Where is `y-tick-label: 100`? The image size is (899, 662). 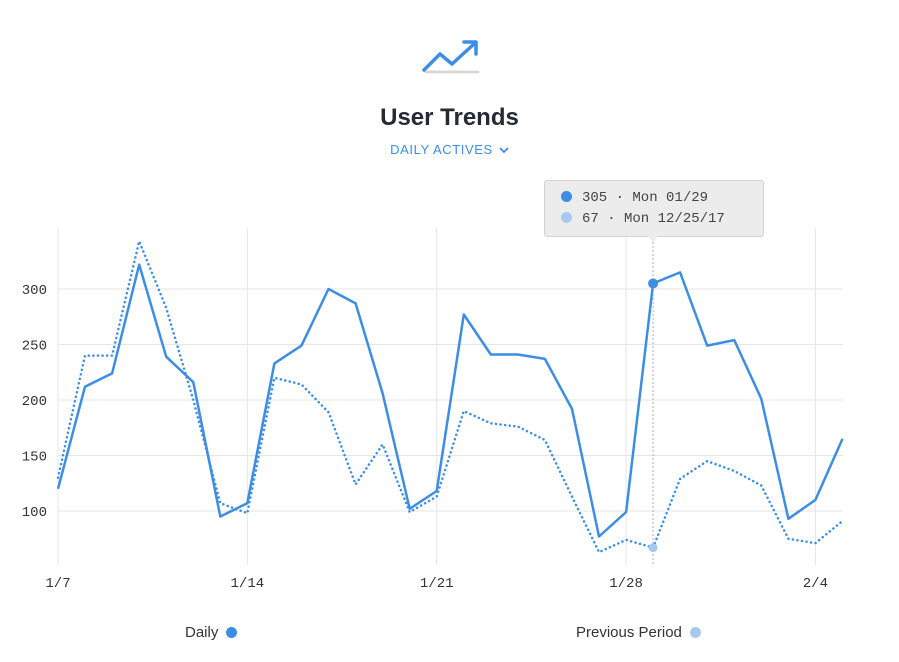 y-tick-label: 100 is located at coordinates (34, 513).